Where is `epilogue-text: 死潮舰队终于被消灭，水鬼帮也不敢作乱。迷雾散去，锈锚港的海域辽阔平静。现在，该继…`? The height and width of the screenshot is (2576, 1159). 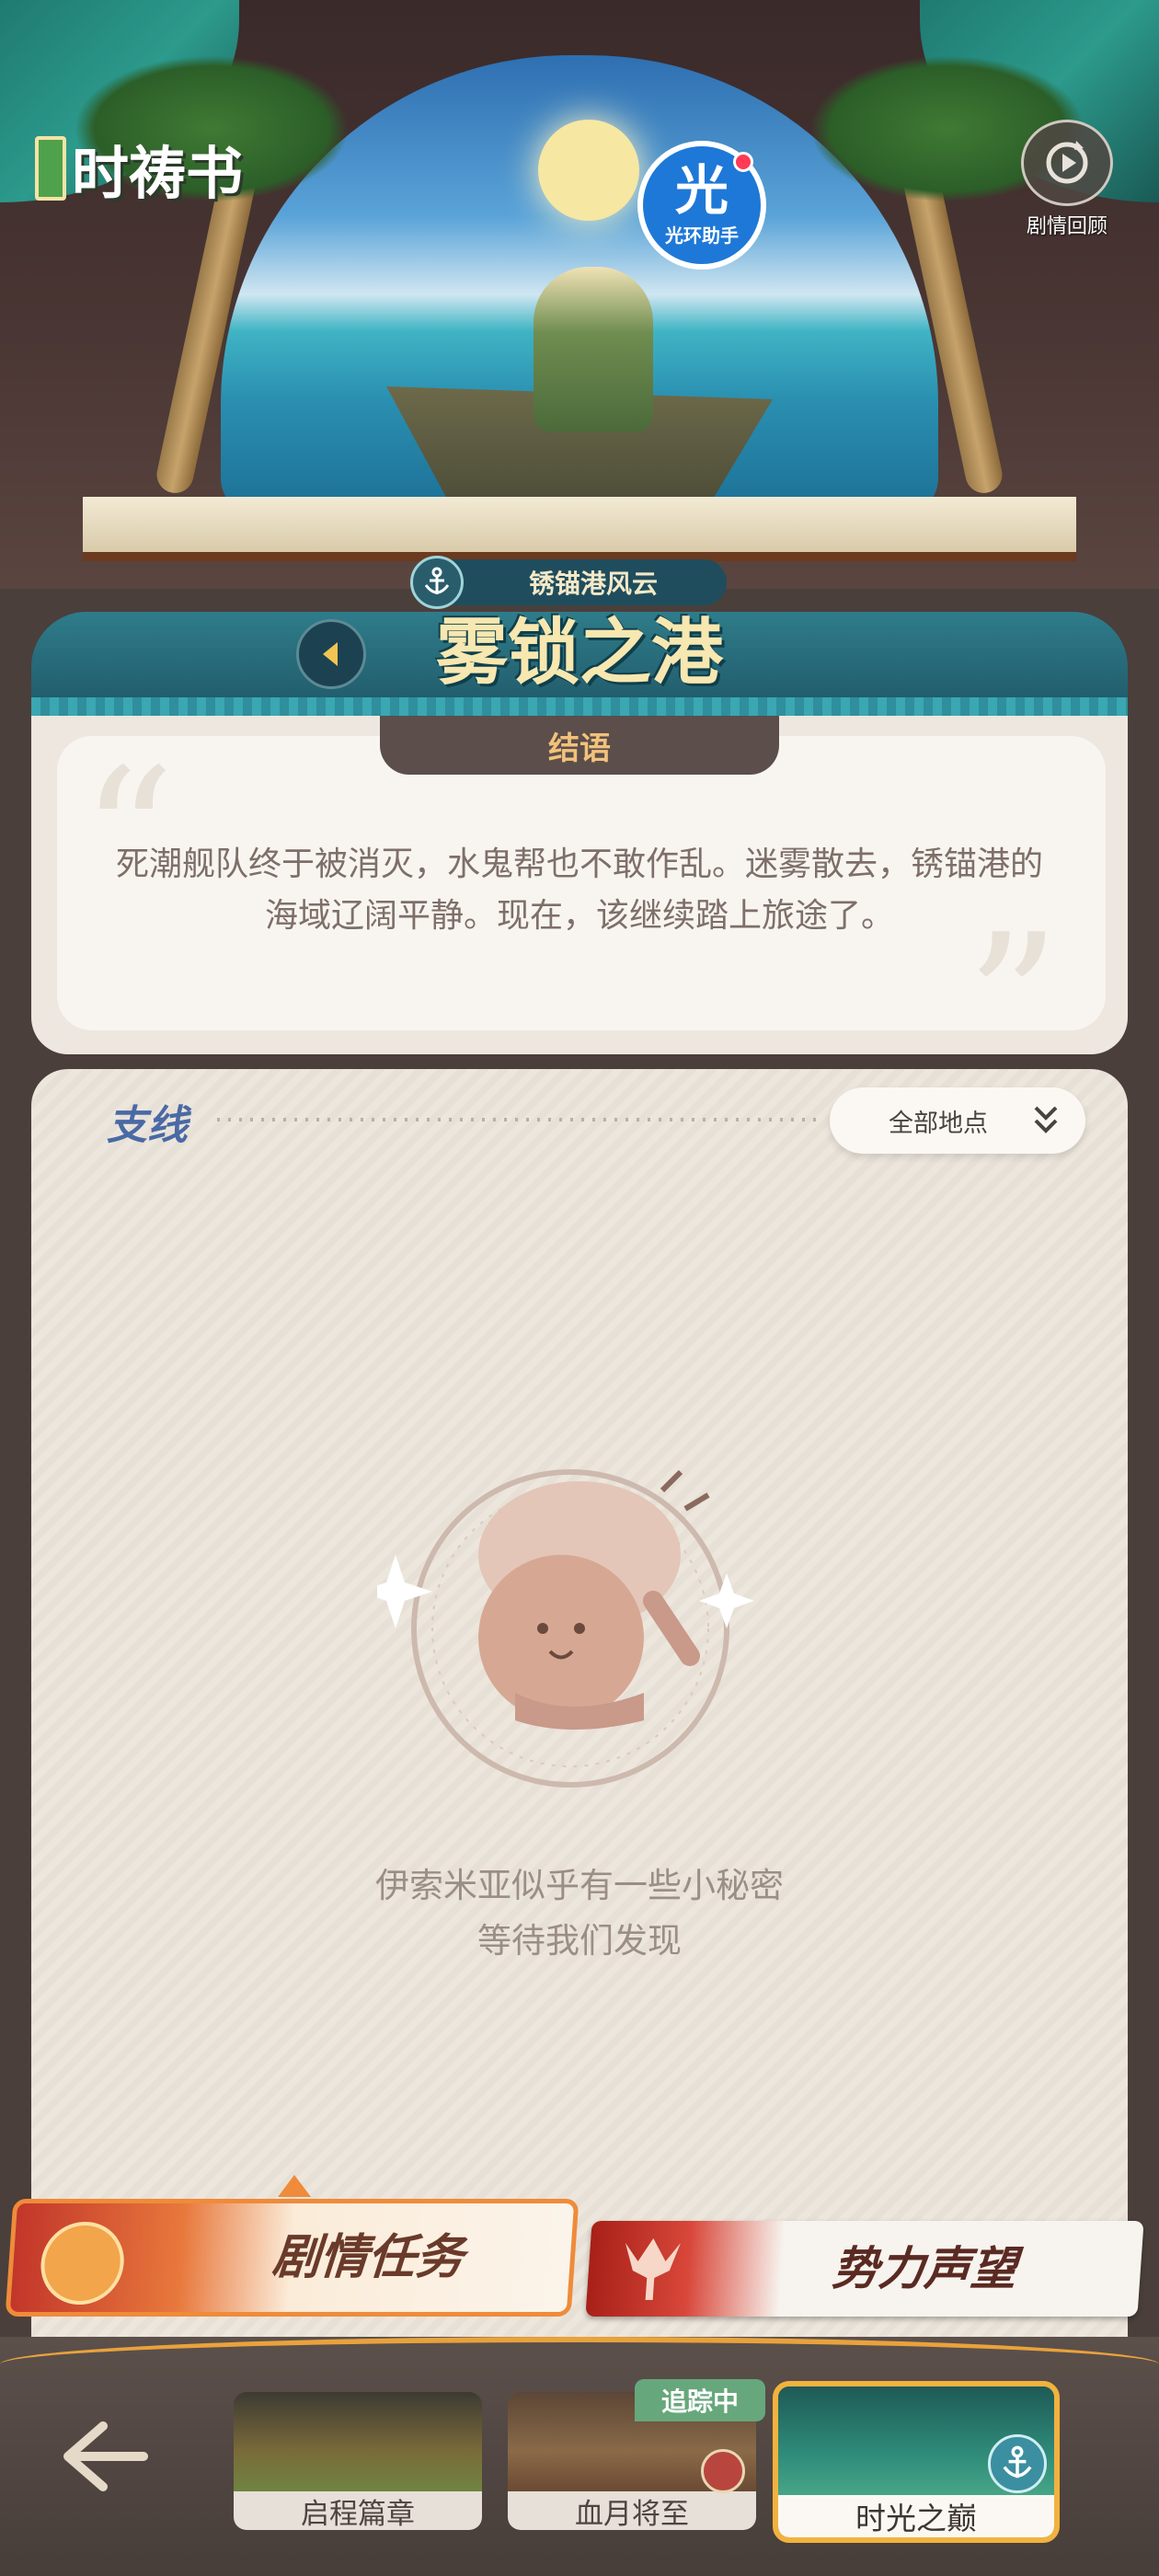 epilogue-text: 死潮舰队终于被消灭，水鬼帮也不敢作乱。迷雾散去，锈锚港的海域辽阔平静。现在，该继… is located at coordinates (579, 890).